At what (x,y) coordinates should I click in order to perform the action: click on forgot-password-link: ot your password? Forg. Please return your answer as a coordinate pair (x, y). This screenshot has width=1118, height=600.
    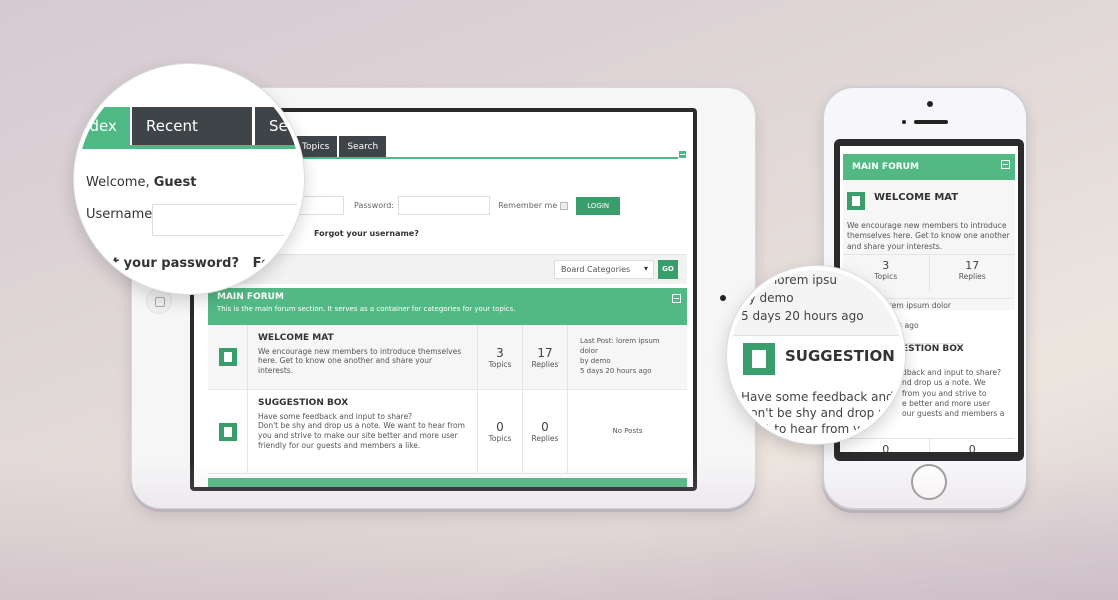
    Looking at the image, I should click on (195, 263).